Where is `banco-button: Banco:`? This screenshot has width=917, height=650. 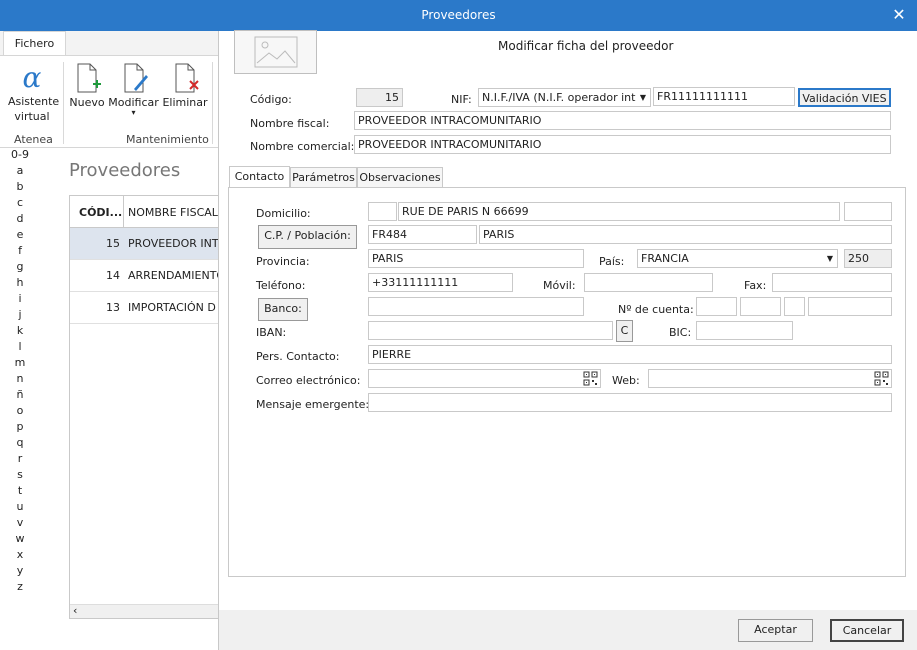 banco-button: Banco: is located at coordinates (283, 309).